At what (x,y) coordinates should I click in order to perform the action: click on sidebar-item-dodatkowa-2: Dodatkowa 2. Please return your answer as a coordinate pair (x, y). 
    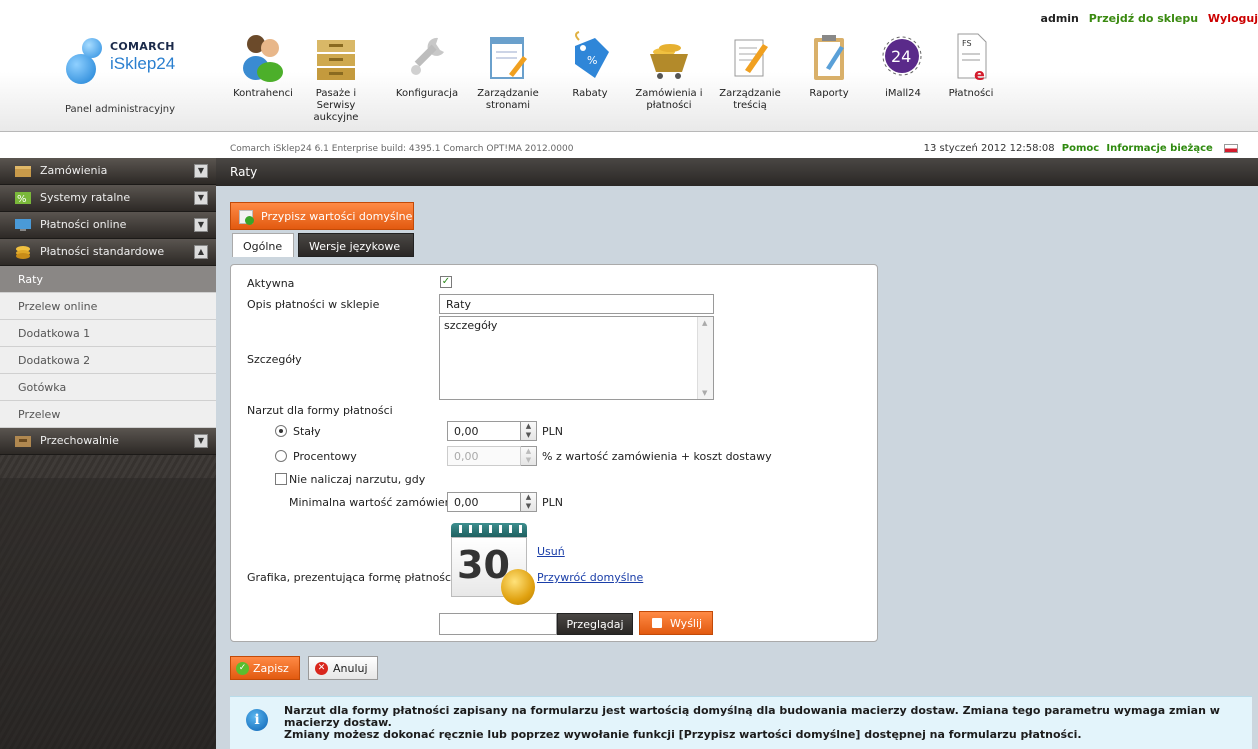
    Looking at the image, I should click on (108, 360).